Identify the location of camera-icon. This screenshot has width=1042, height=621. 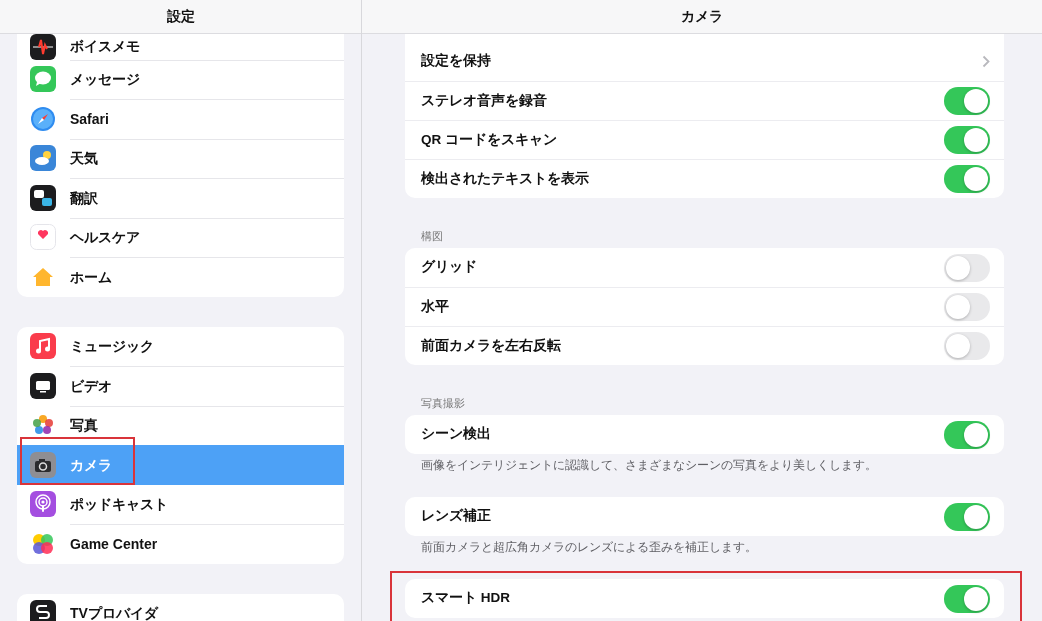
(43, 464).